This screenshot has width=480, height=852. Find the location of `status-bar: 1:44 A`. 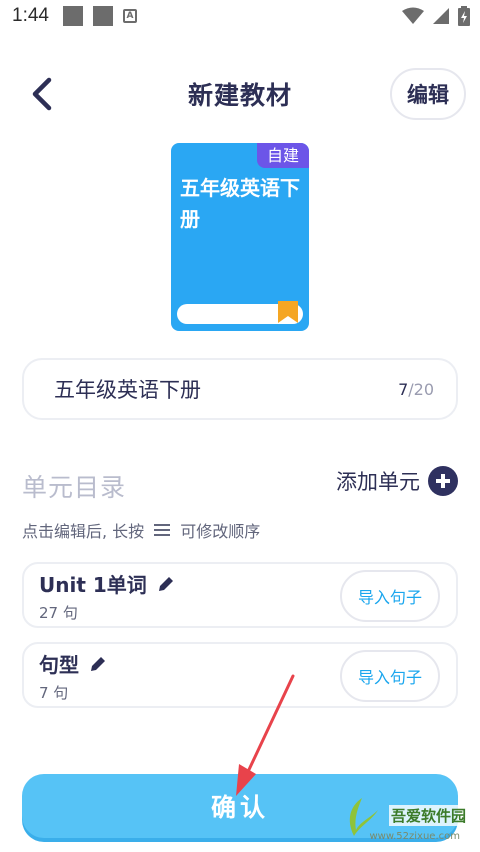

status-bar: 1:44 A is located at coordinates (240, 16).